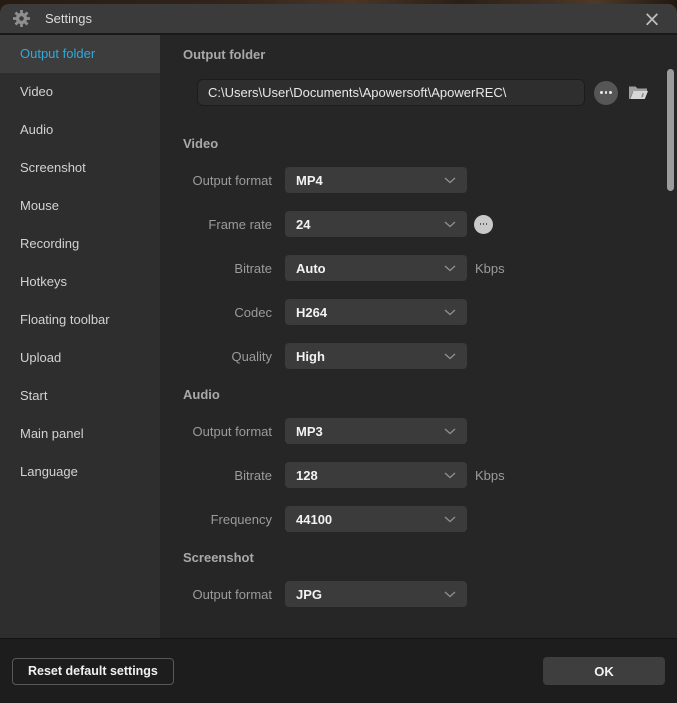 The image size is (677, 703). I want to click on setting-row-video-quality: Quality High, so click(430, 356).